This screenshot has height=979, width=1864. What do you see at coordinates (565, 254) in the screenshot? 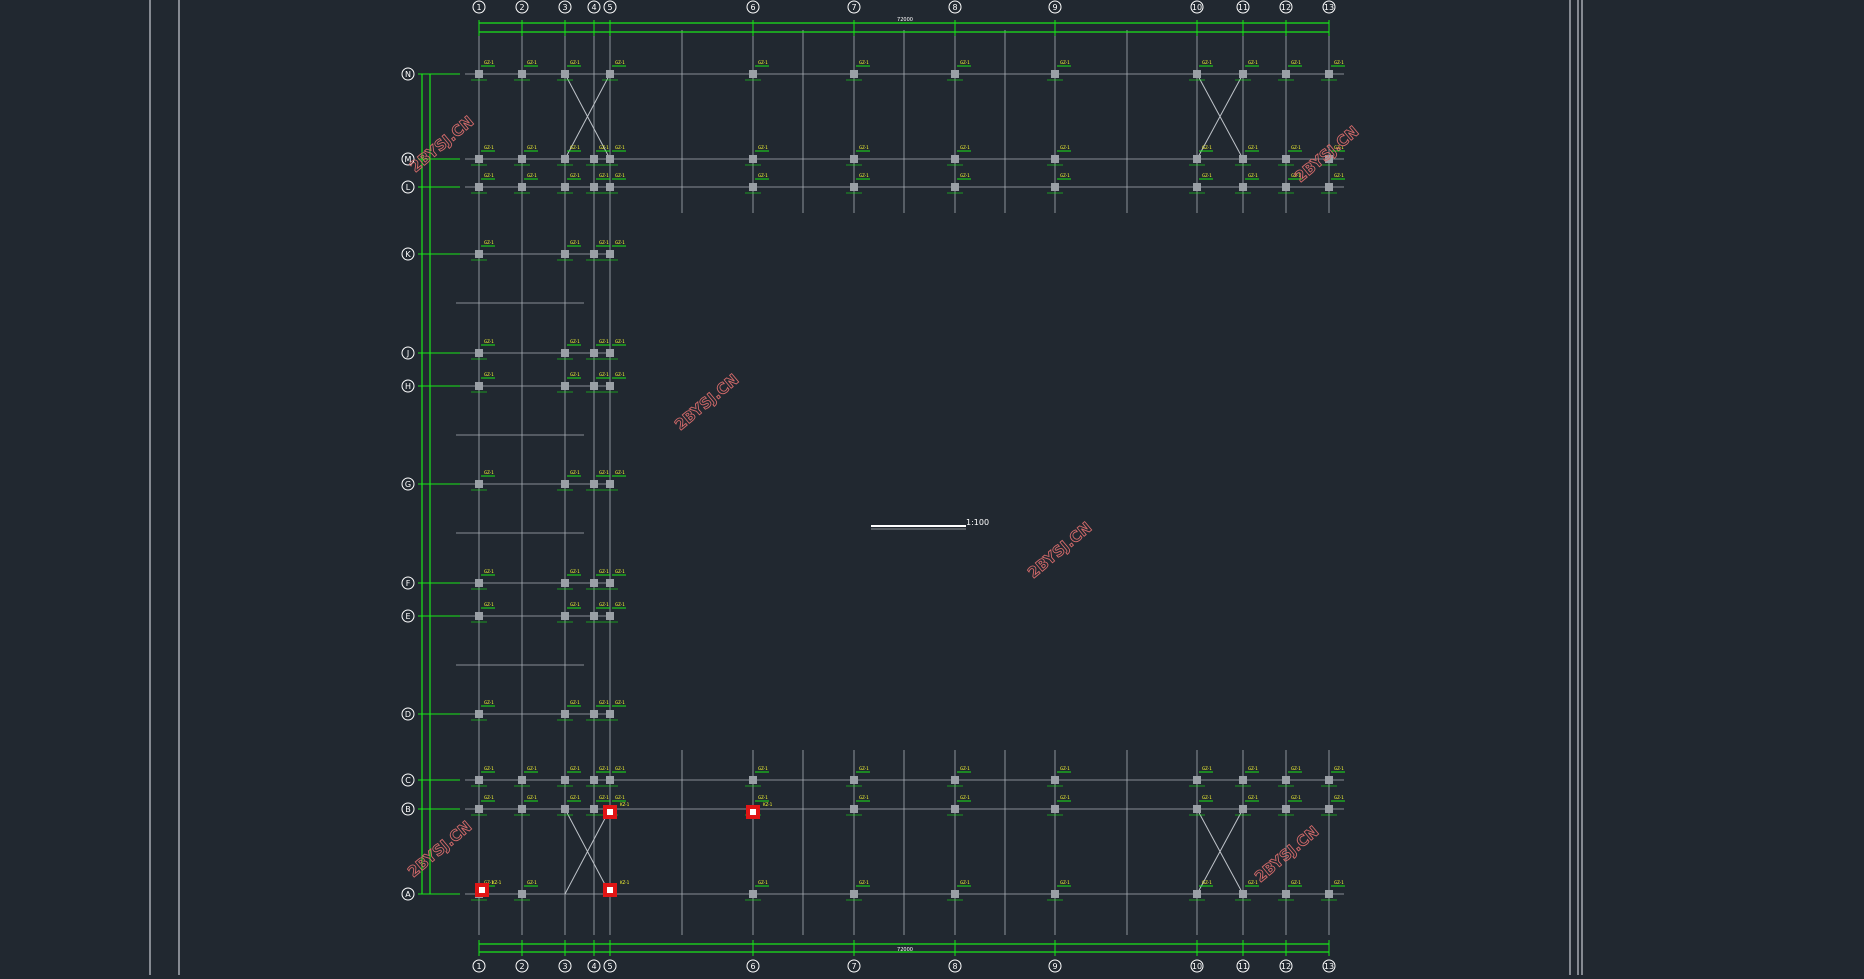
I see `column-3-K-section` at bounding box center [565, 254].